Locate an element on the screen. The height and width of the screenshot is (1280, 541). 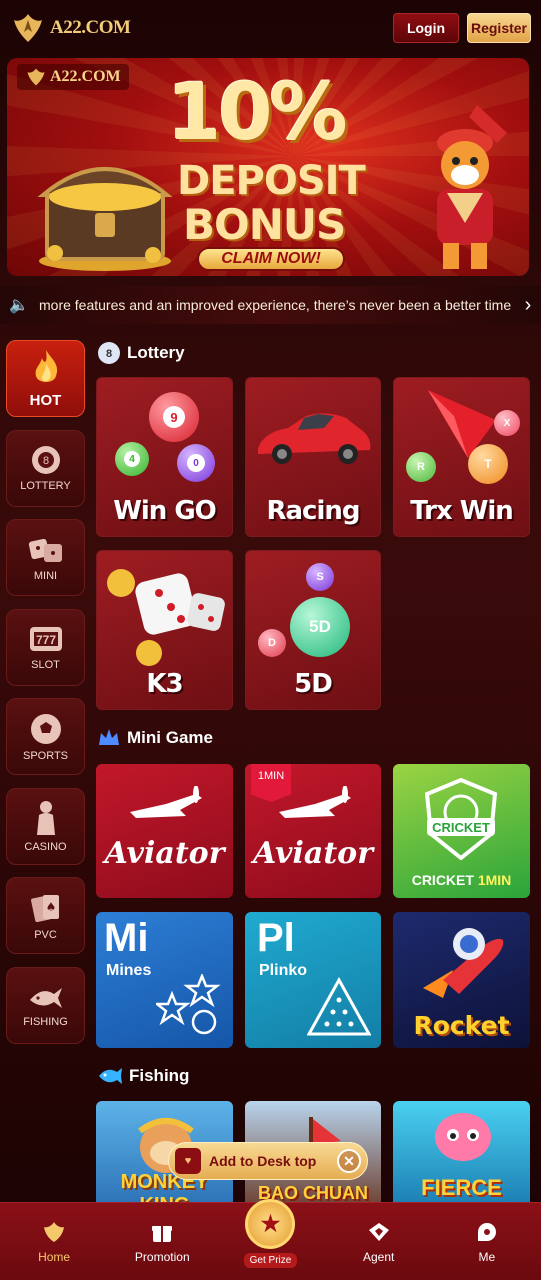
game-tile-mines: Mi Mines is located at coordinates (164, 980).